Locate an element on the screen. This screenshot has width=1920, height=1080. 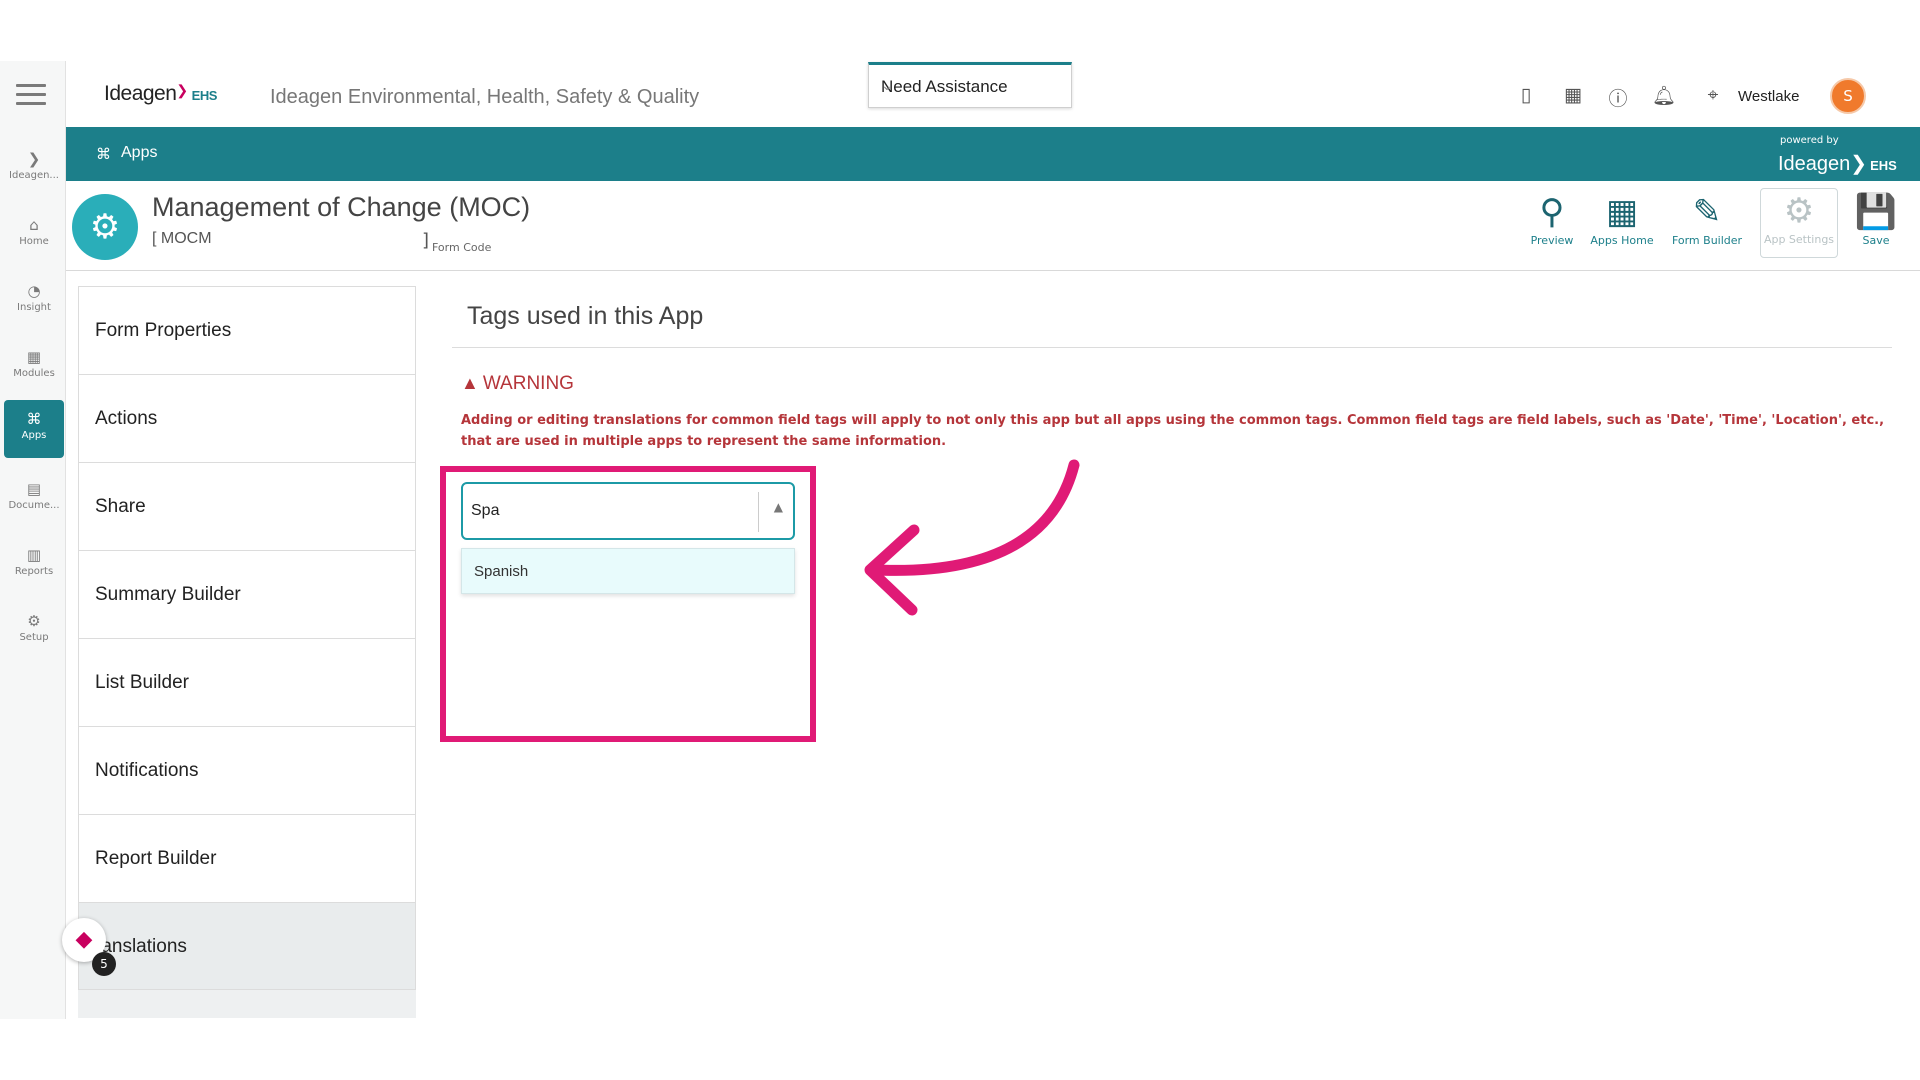
rail-item-modules: ▦ Modules is located at coordinates (34, 367).